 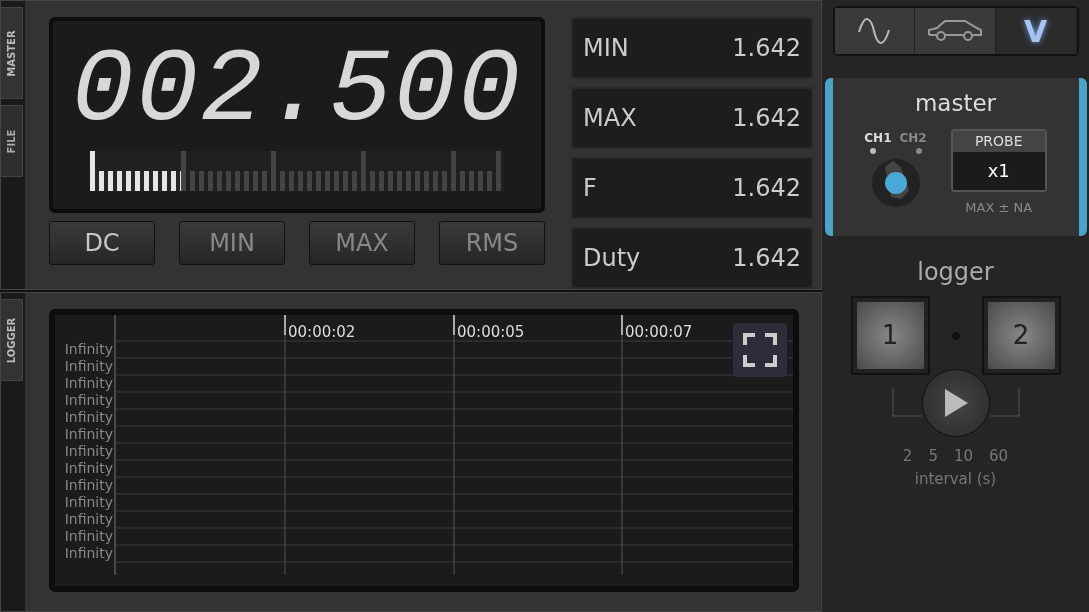 I want to click on probe-selector: PROBE x1, so click(x=998, y=160).